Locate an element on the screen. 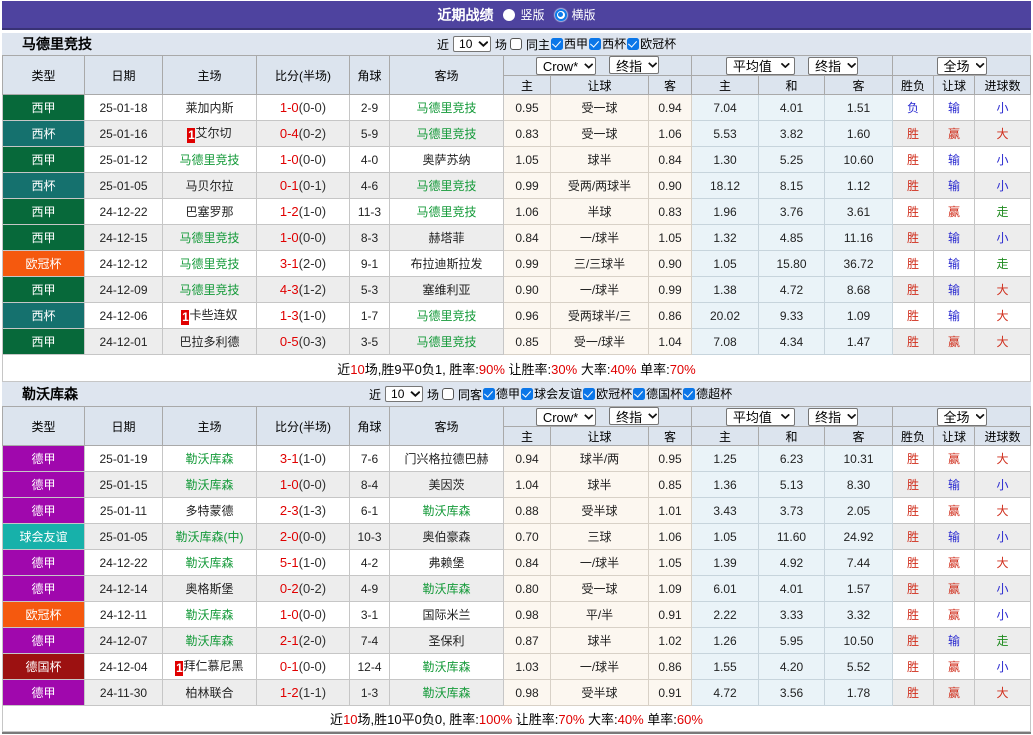 Image resolution: width=1033 pixels, height=735 pixels. away-team-name: 门兴格拉德巴赫 is located at coordinates (446, 459).